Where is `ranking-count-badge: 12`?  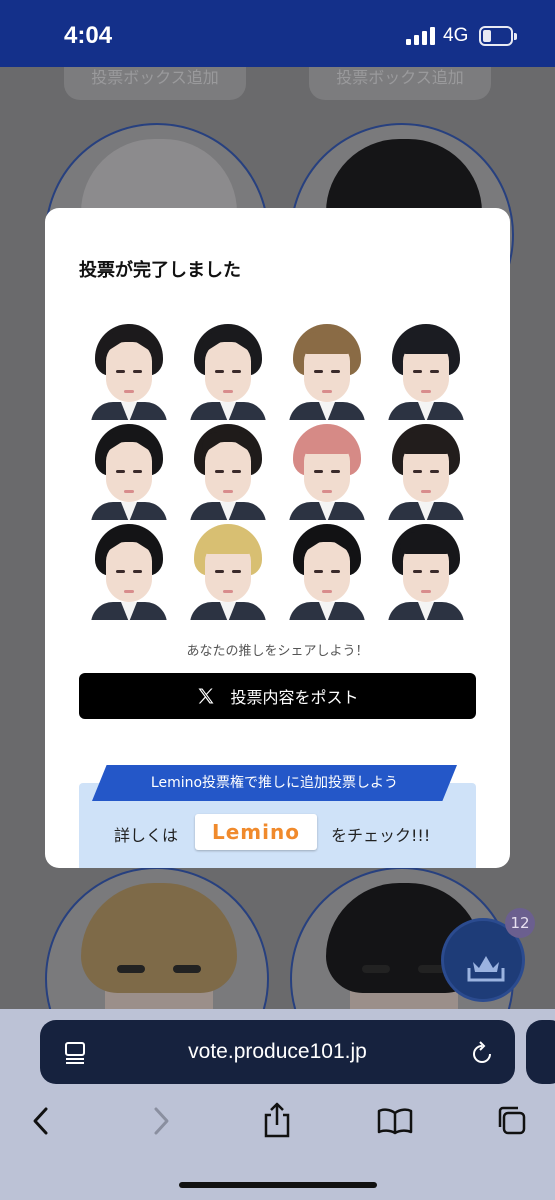
ranking-count-badge: 12 is located at coordinates (520, 923).